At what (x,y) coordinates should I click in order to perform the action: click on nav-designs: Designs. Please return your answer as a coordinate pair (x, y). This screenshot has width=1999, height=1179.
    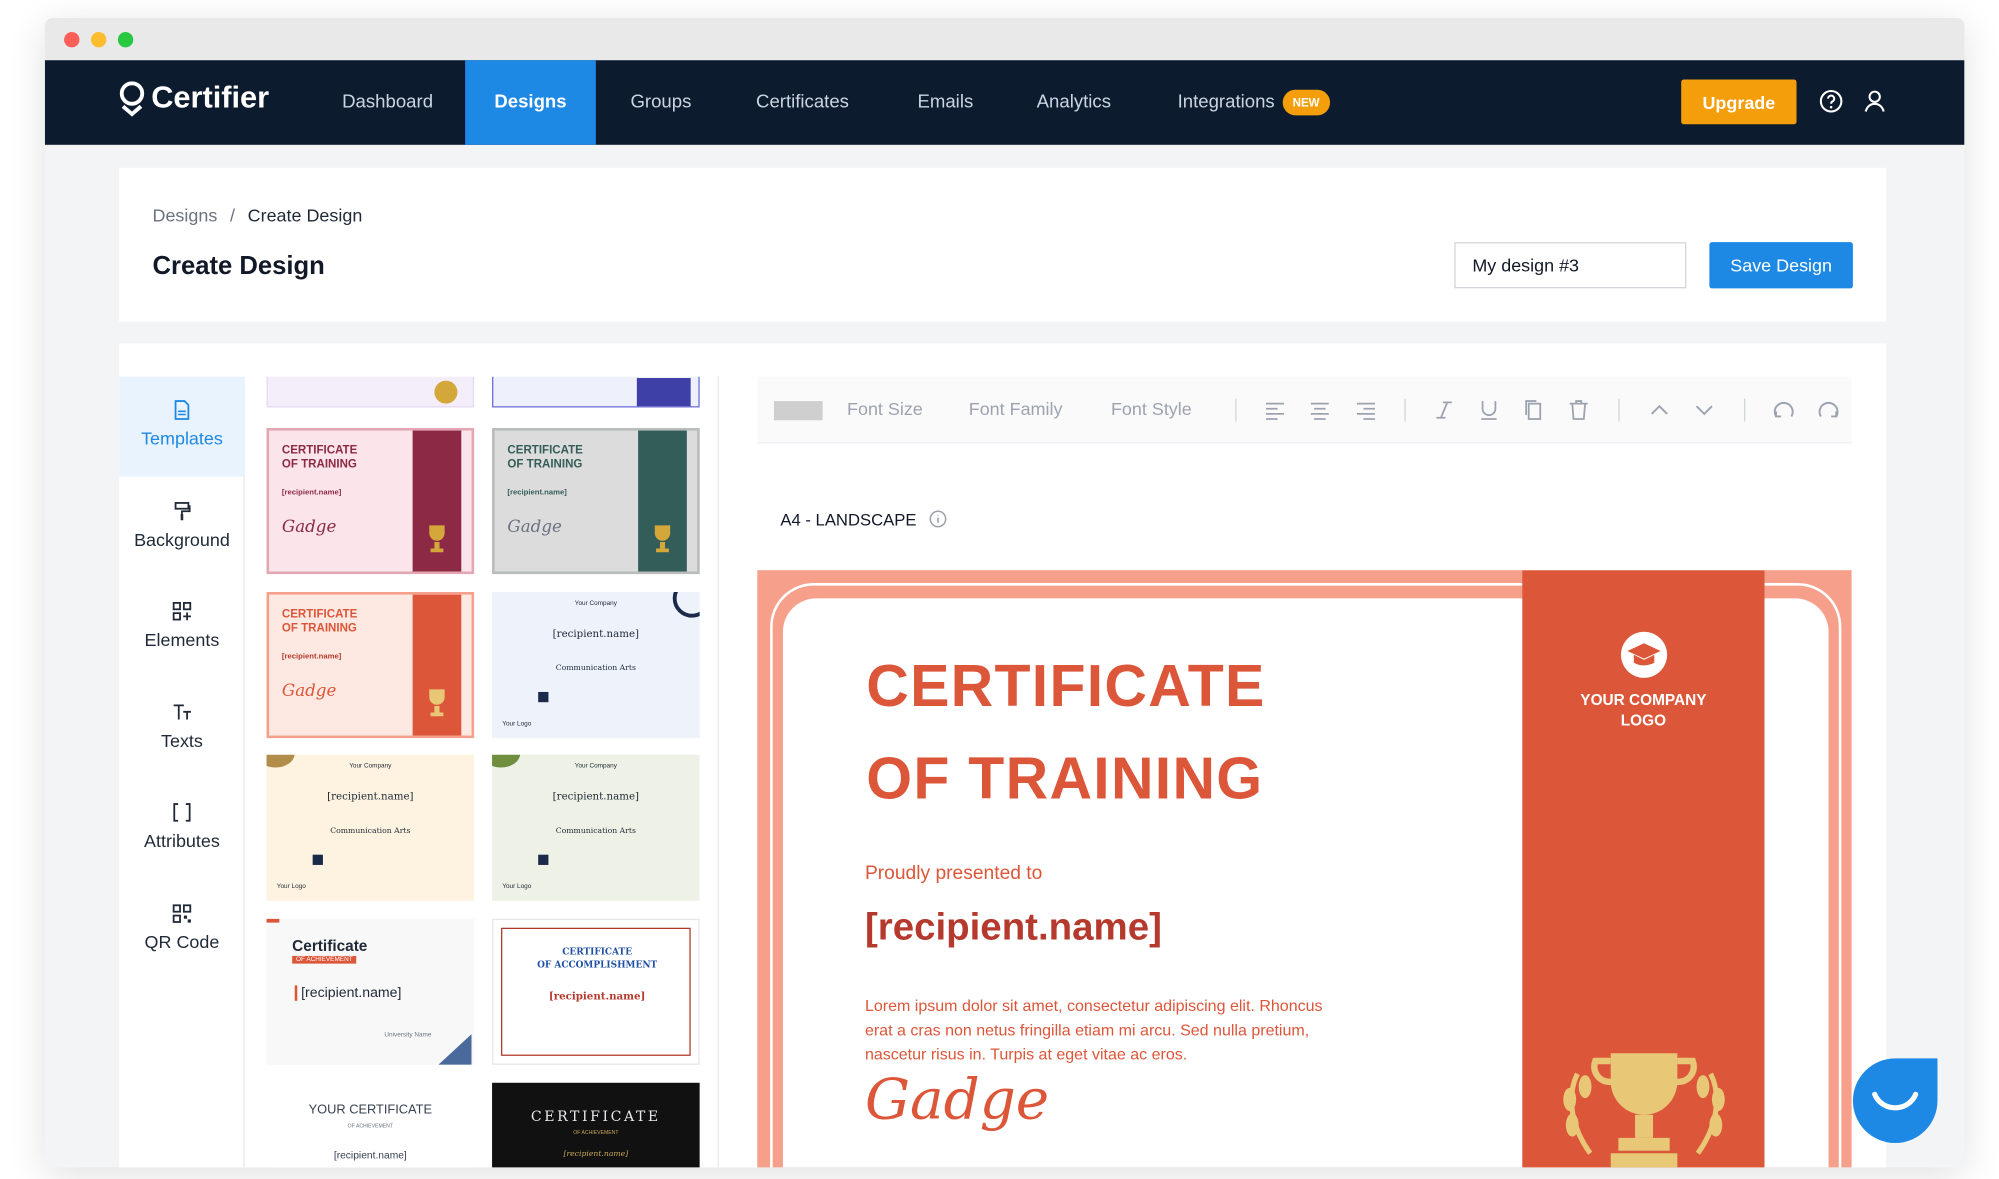
    Looking at the image, I should click on (530, 102).